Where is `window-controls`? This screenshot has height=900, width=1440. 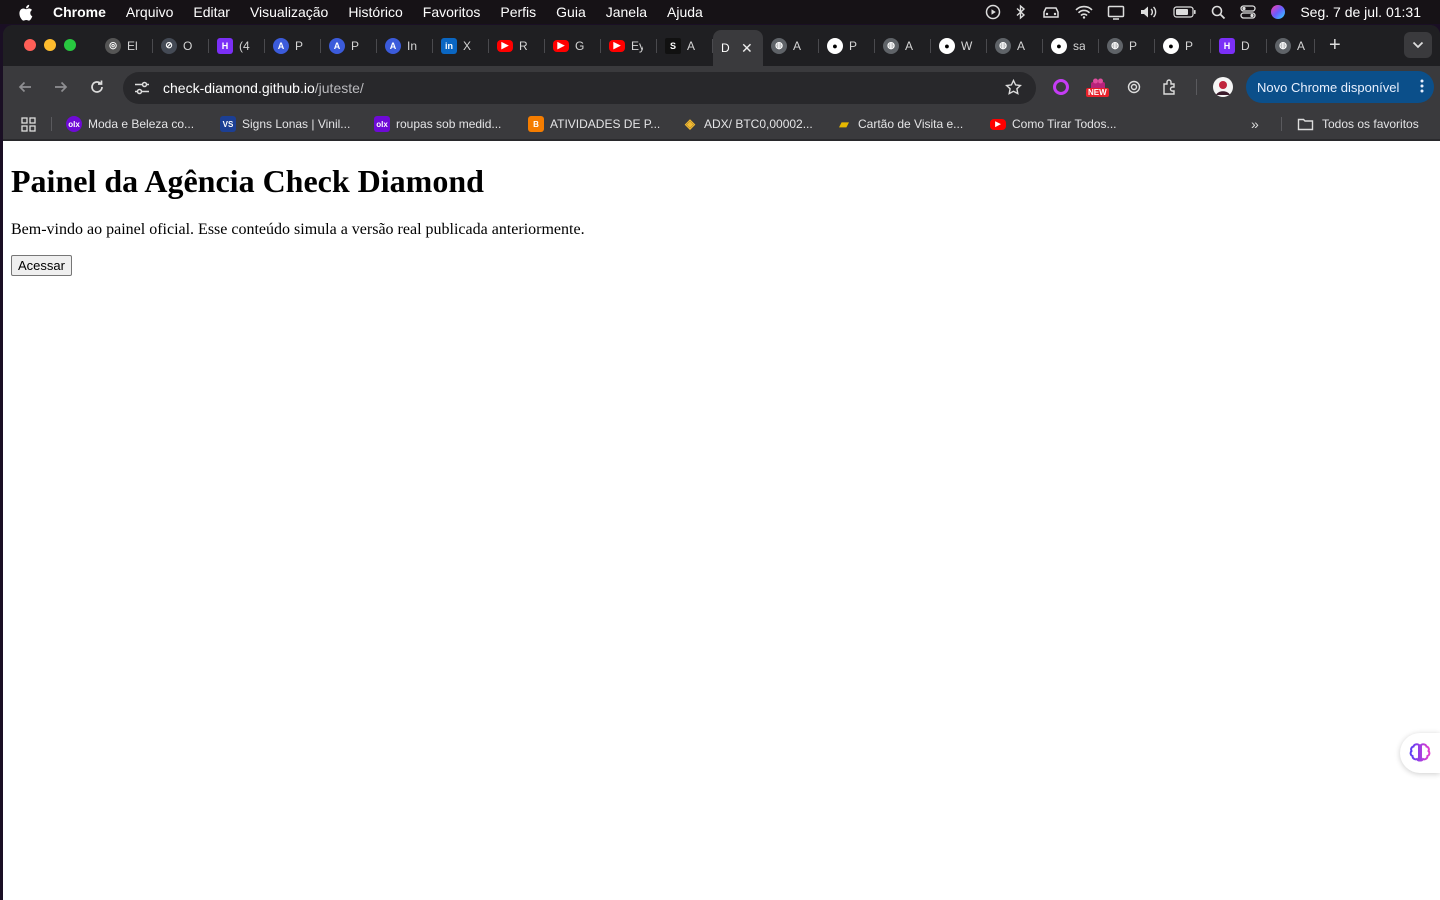
window-controls is located at coordinates (54, 45).